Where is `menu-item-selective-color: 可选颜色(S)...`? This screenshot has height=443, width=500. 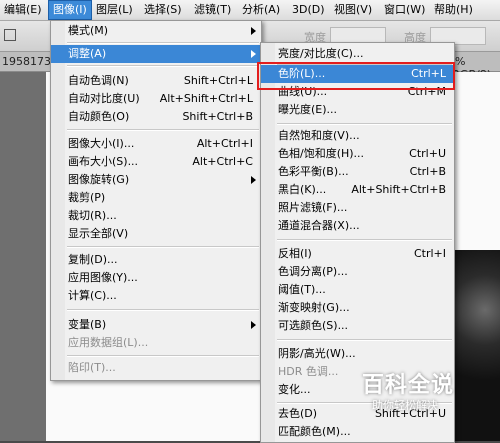 menu-item-selective-color: 可选颜色(S)... is located at coordinates (357, 326).